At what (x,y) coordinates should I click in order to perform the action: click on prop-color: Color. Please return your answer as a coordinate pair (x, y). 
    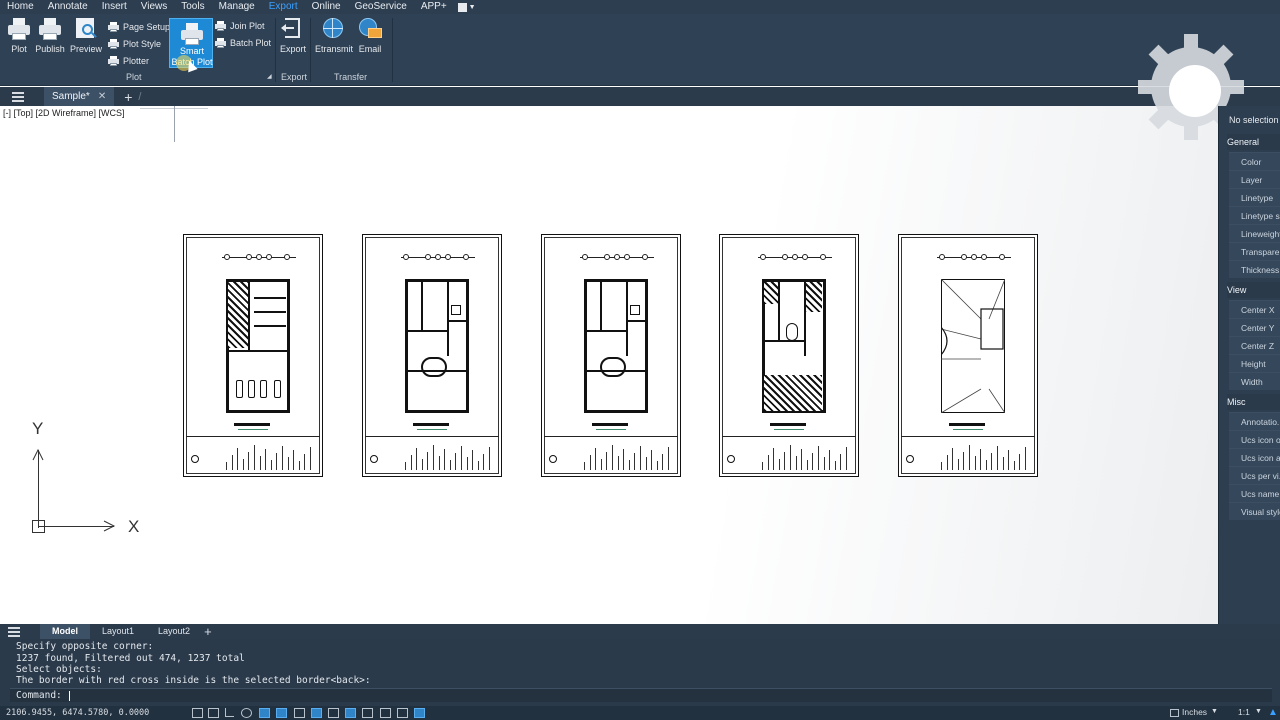
    Looking at the image, I should click on (1254, 161).